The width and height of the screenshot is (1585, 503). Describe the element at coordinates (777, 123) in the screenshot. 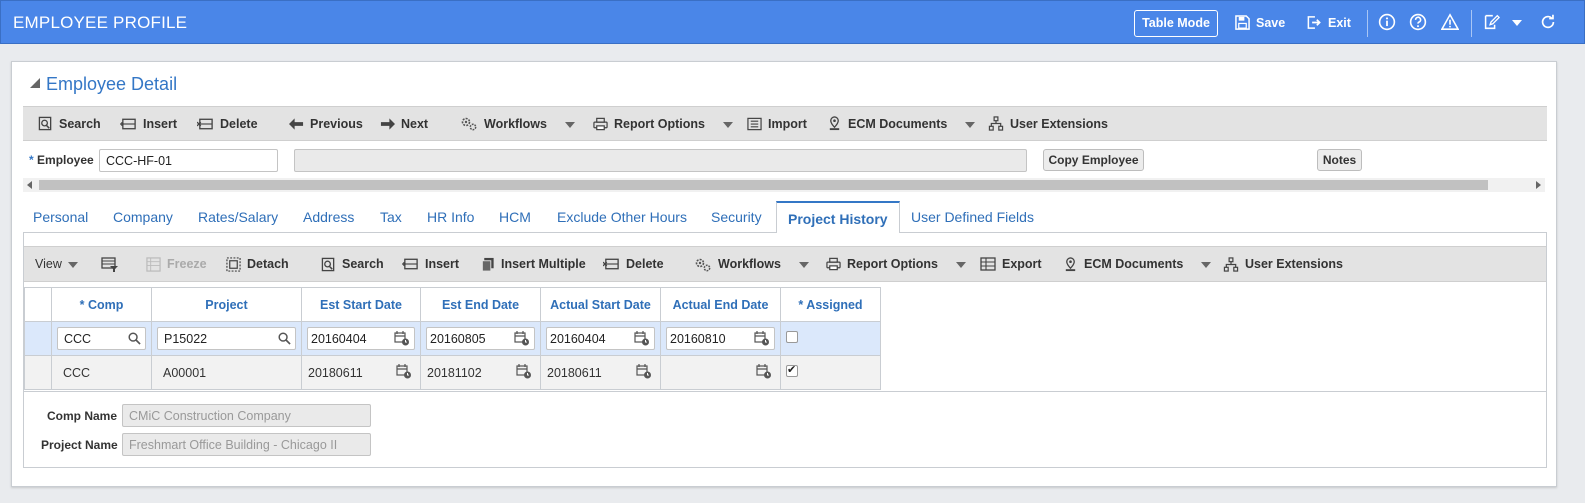

I see `import-button: Import` at that location.